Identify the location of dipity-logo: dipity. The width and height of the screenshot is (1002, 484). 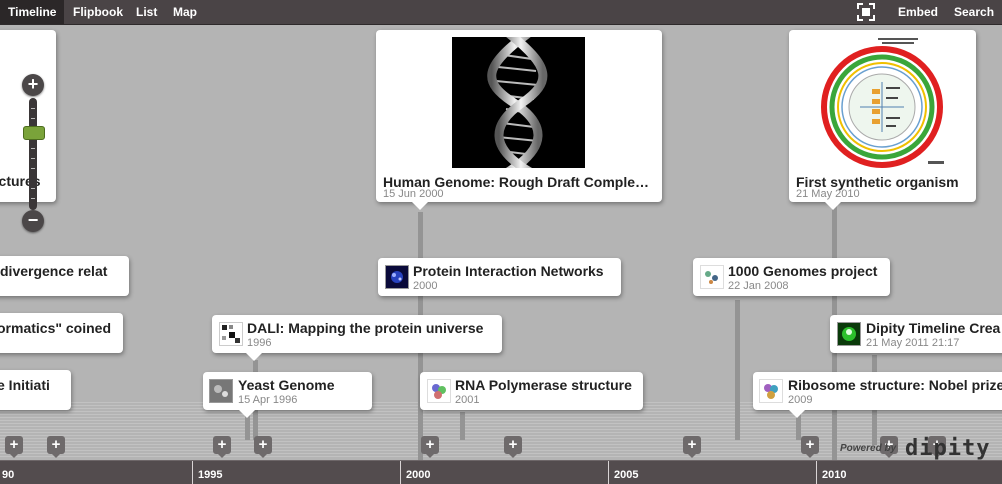
(947, 448).